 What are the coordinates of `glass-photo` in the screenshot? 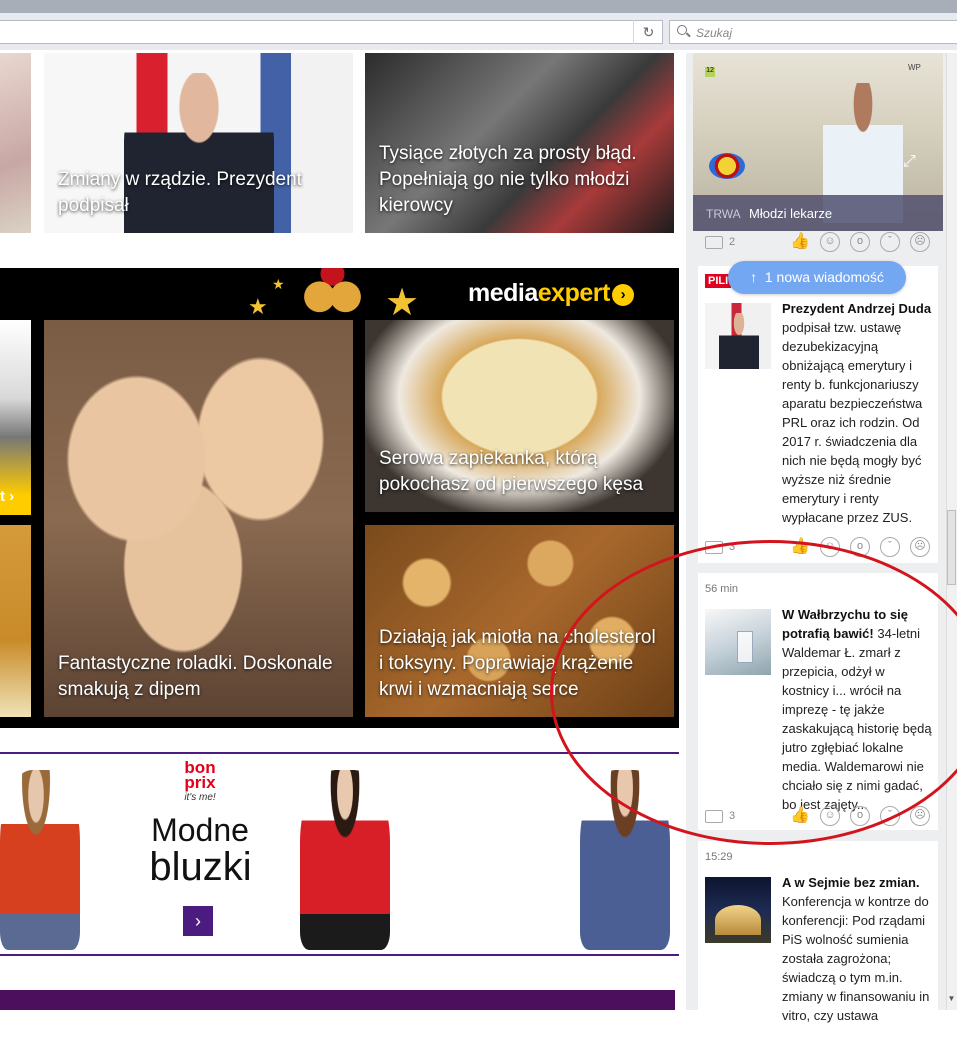 It's located at (745, 647).